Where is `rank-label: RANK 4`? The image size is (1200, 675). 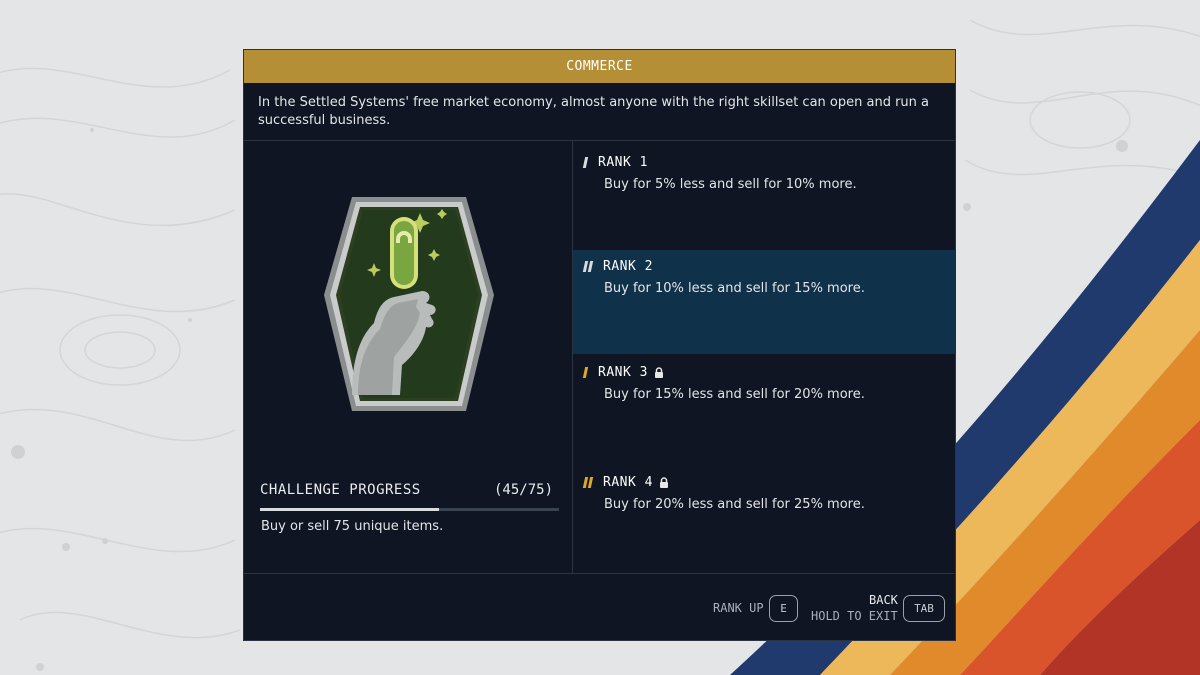 rank-label: RANK 4 is located at coordinates (628, 482).